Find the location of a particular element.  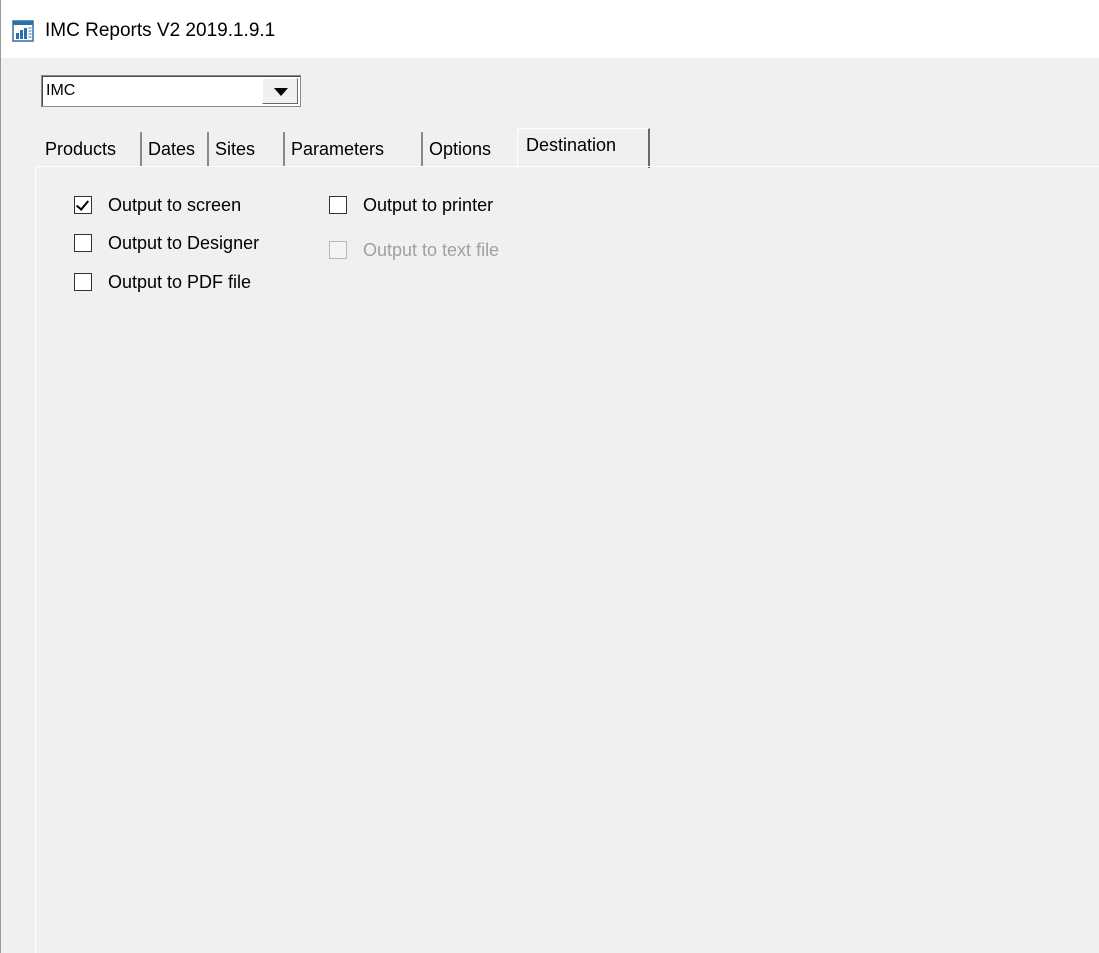

checkbox-label: Output to printer is located at coordinates (428, 205).